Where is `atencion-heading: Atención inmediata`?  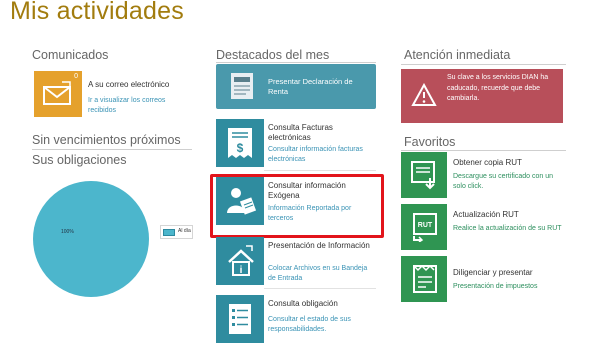 atencion-heading: Atención inmediata is located at coordinates (457, 55).